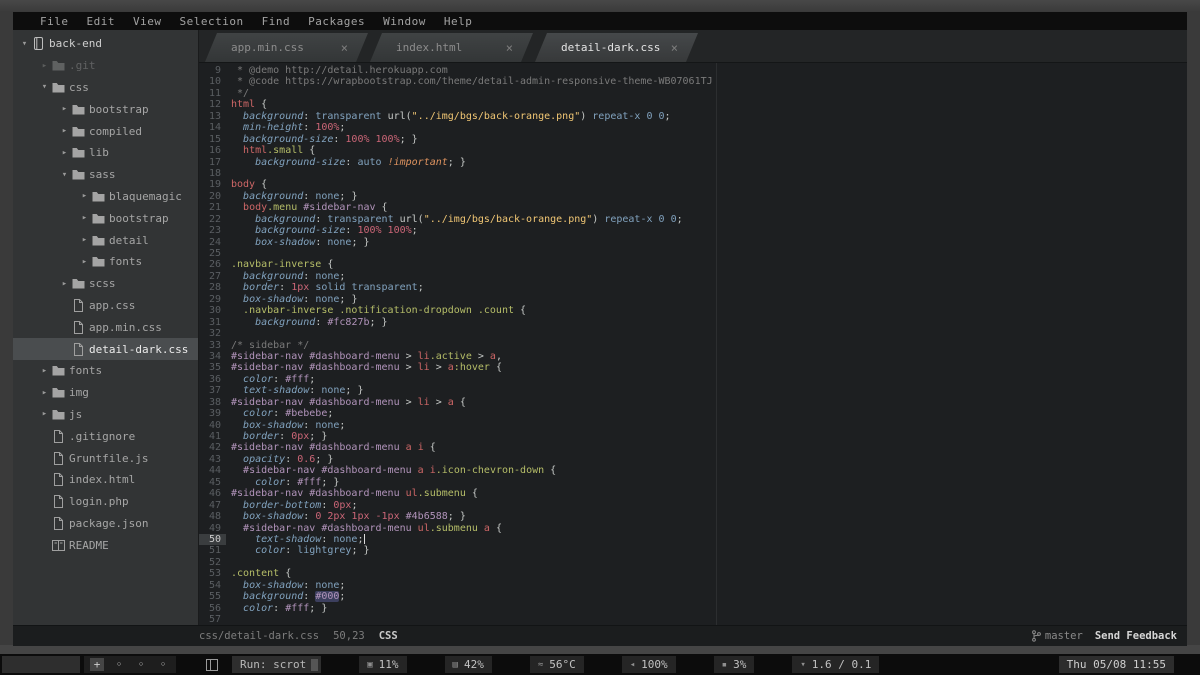 The height and width of the screenshot is (675, 1200). Describe the element at coordinates (709, 597) in the screenshot. I see `code-line: background: #000;` at that location.